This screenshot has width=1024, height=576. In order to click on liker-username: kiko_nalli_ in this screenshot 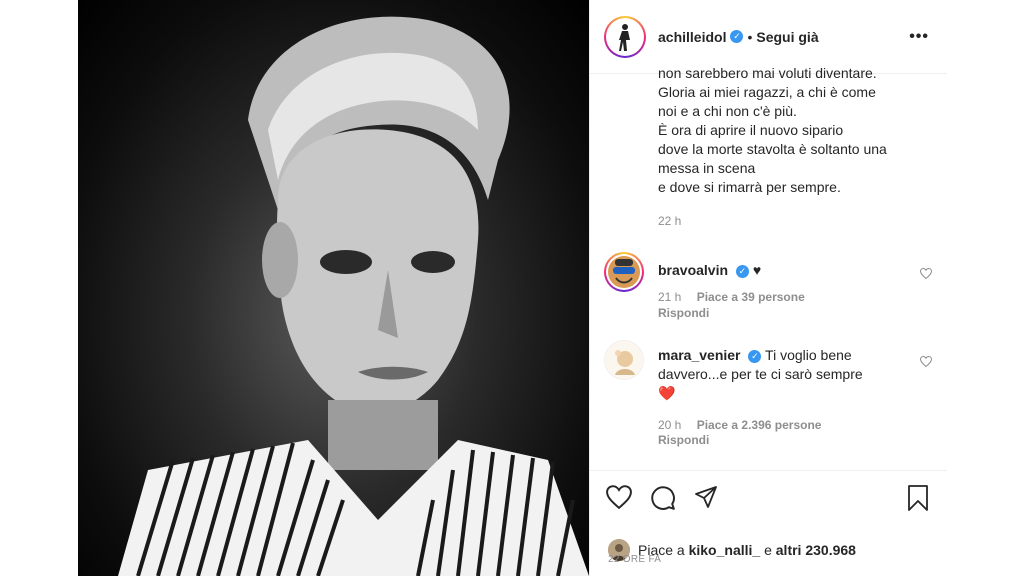, I will do `click(725, 550)`.